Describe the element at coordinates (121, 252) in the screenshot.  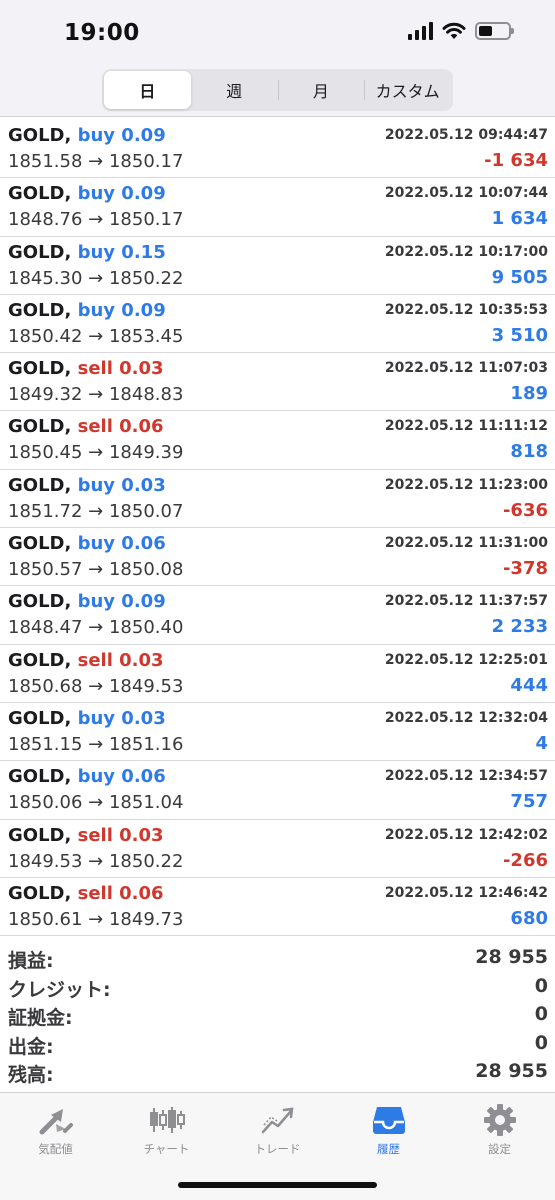
I see `deal-type-volume: buy 0.15` at that location.